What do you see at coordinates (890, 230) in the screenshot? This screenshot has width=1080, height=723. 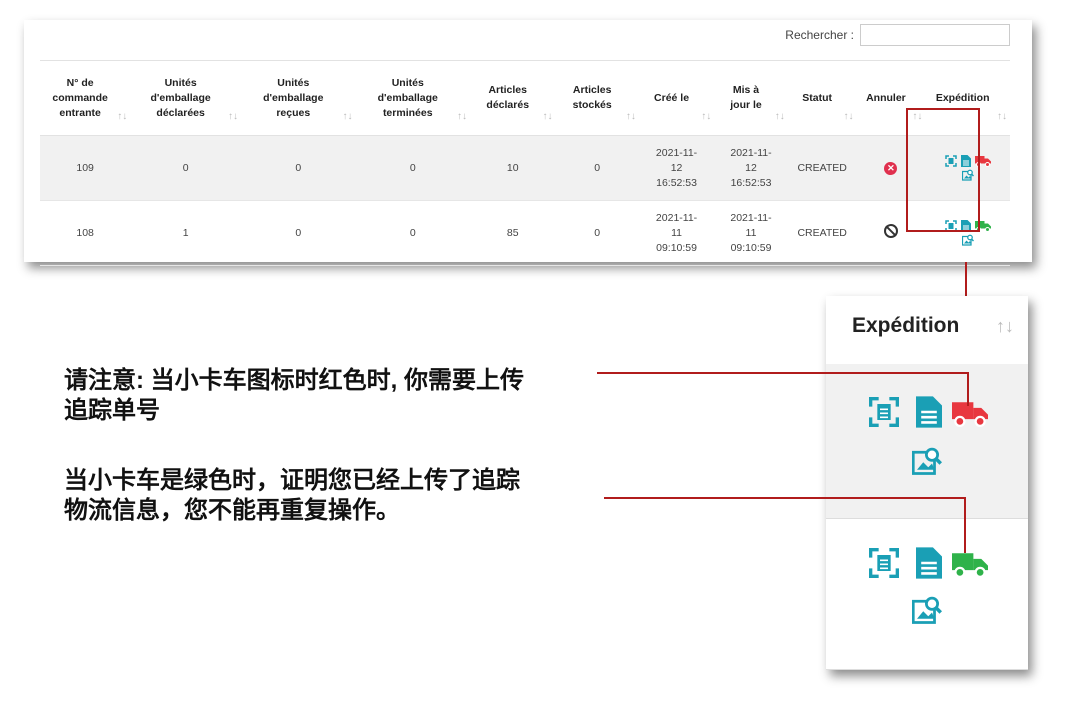 I see `ban-icon` at bounding box center [890, 230].